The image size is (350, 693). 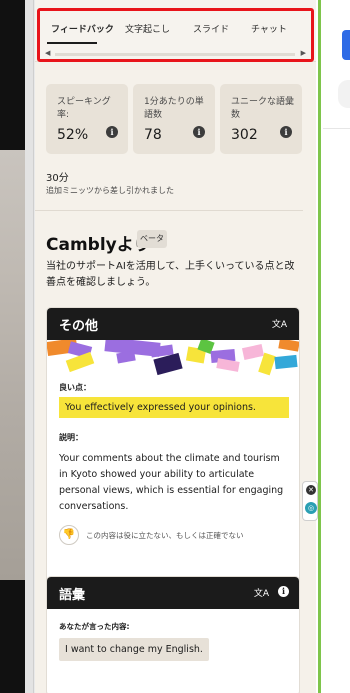 I want to click on side-chip, so click(x=344, y=94).